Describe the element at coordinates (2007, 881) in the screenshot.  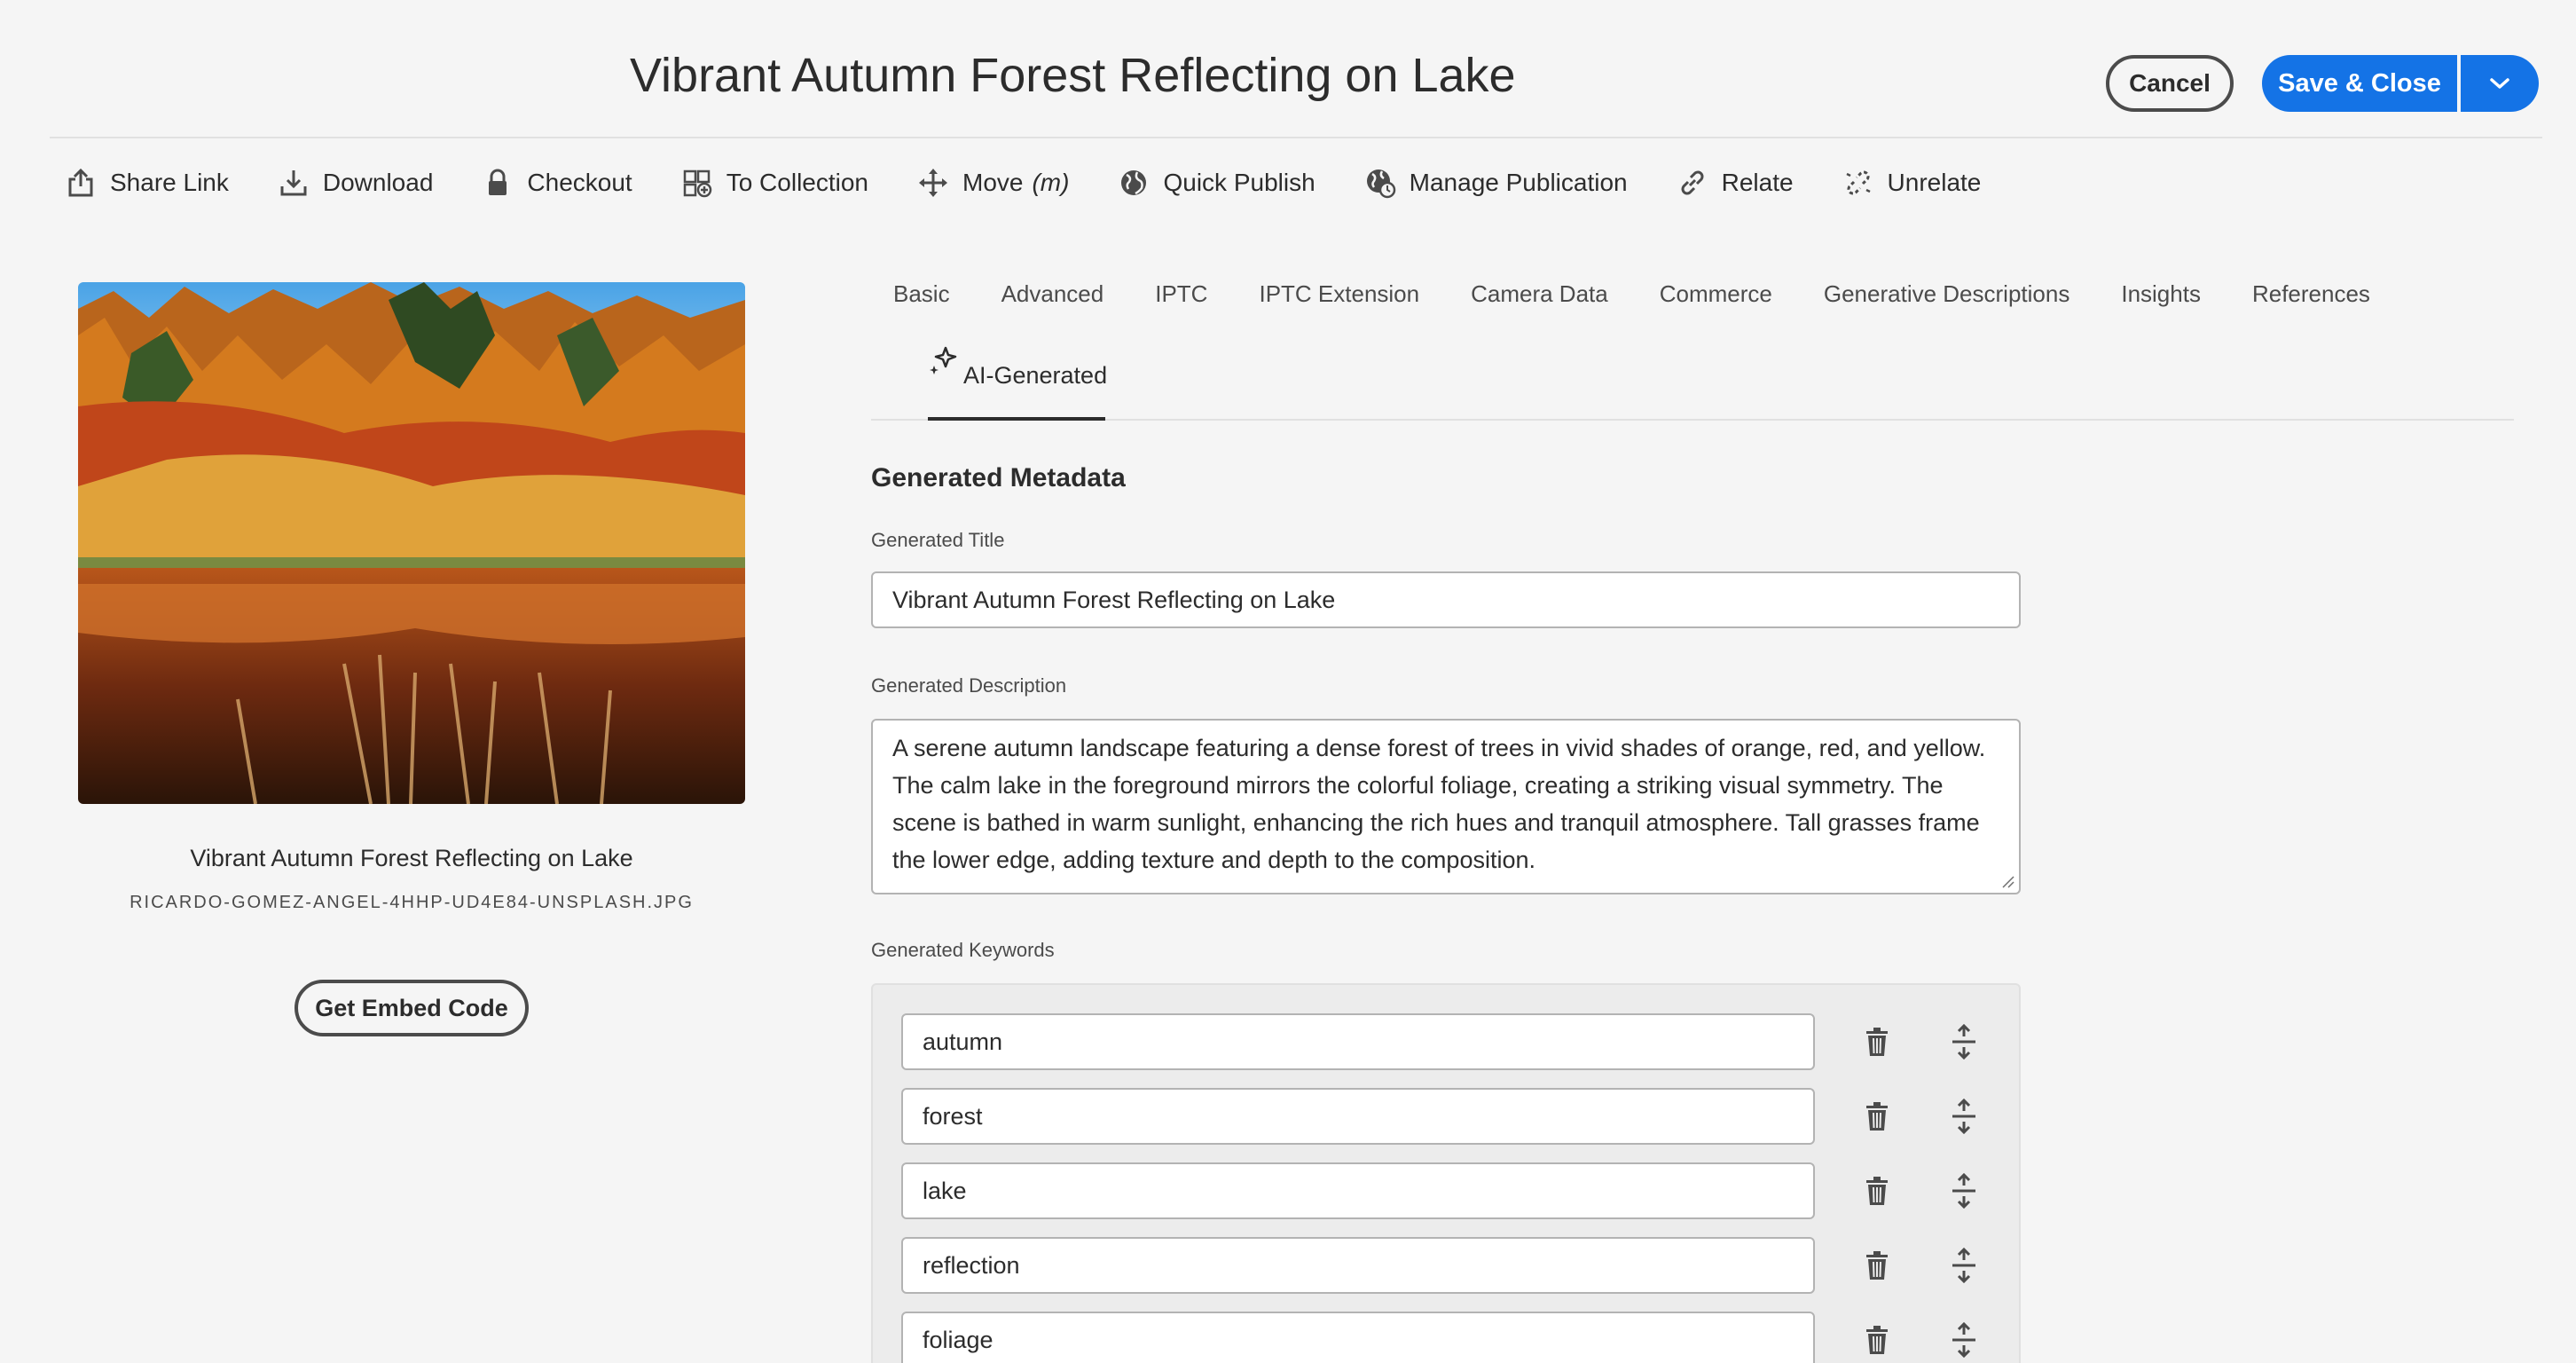
I see `resize-handle-icon` at that location.